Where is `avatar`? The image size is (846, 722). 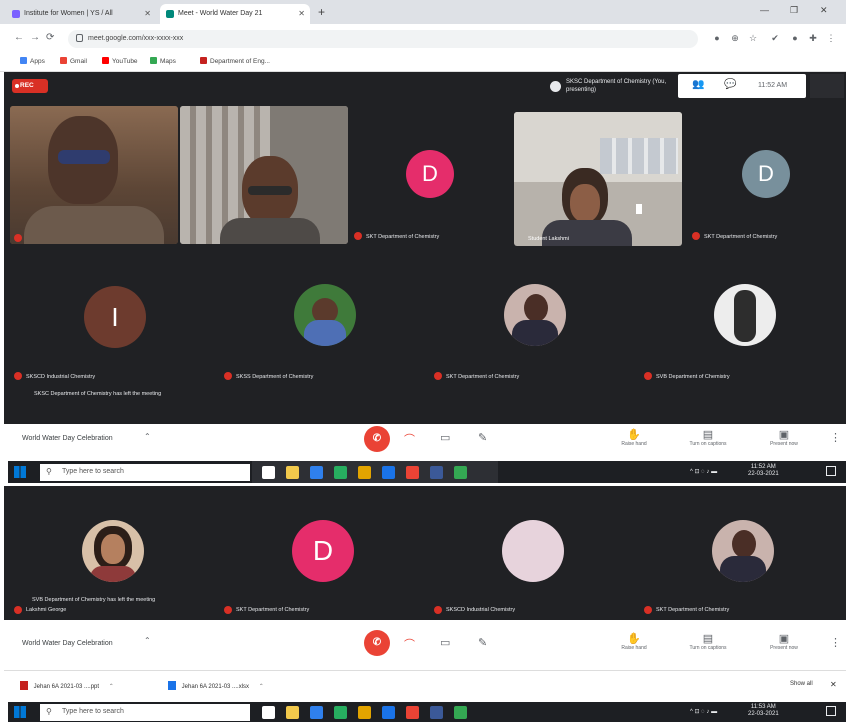 avatar is located at coordinates (745, 315).